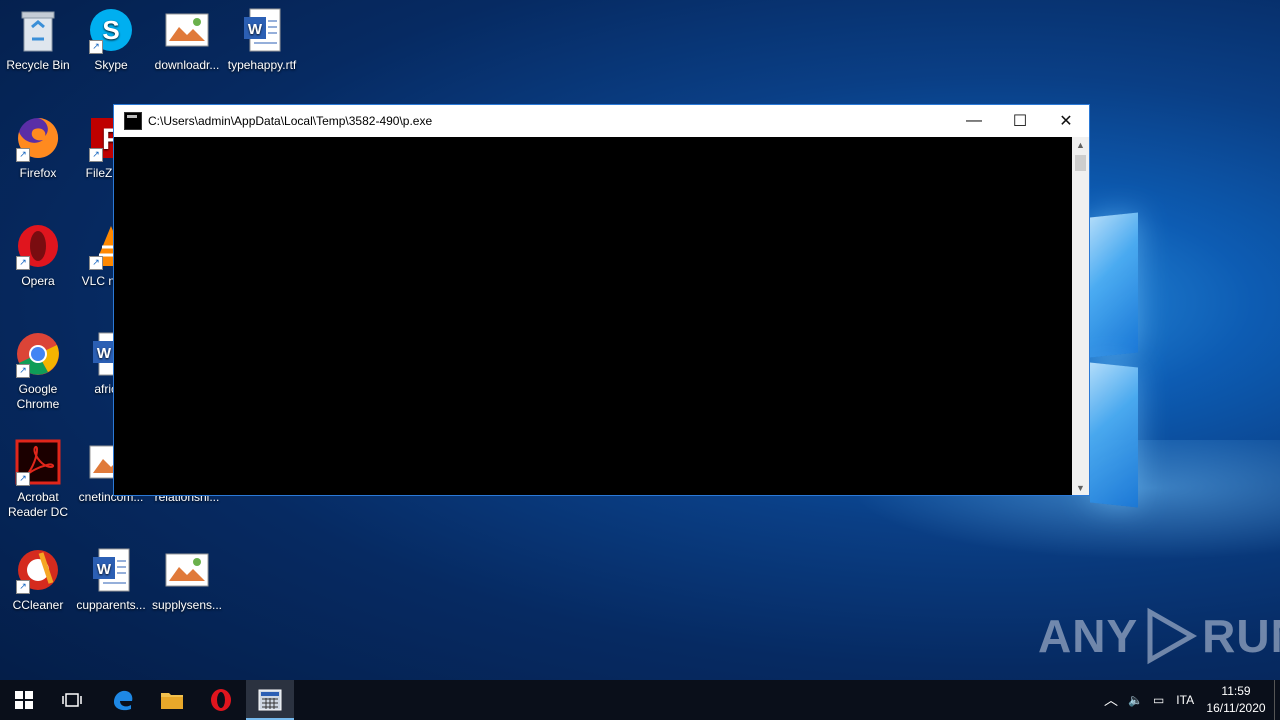 This screenshot has width=1280, height=720. Describe the element at coordinates (1236, 708) in the screenshot. I see `clock-date: 16/11/2020` at that location.